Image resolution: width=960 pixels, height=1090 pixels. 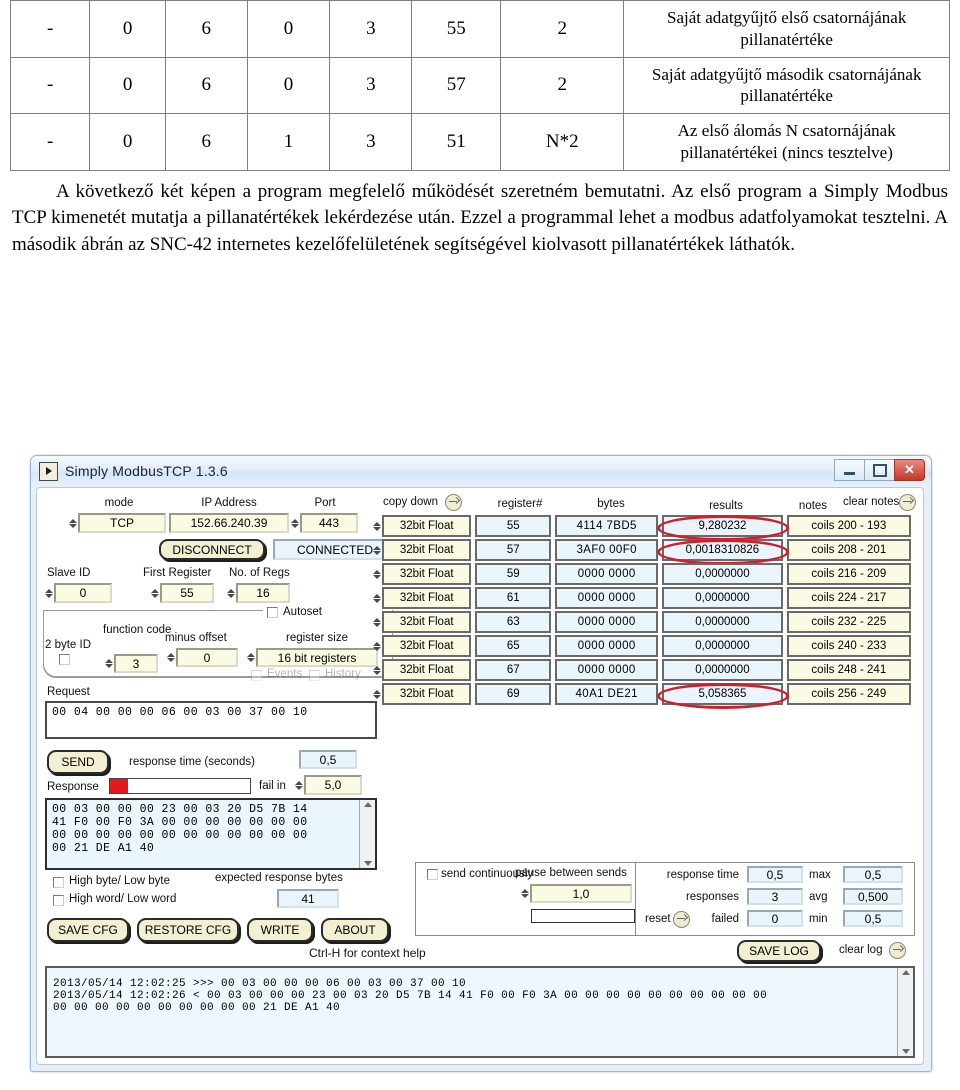 What do you see at coordinates (905, 1012) in the screenshot?
I see `log-scrollbar` at bounding box center [905, 1012].